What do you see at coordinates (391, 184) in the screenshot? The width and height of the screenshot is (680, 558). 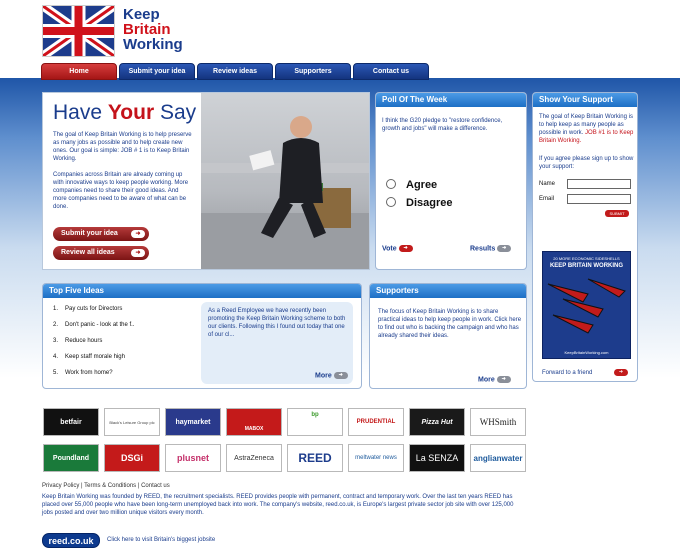 I see `agree-radio` at bounding box center [391, 184].